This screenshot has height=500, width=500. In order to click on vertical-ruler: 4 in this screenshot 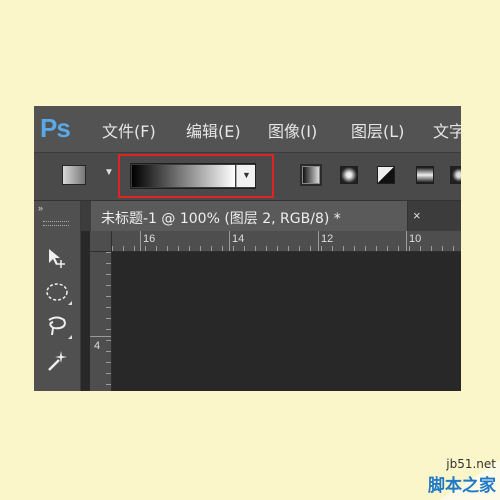, I will do `click(101, 321)`.